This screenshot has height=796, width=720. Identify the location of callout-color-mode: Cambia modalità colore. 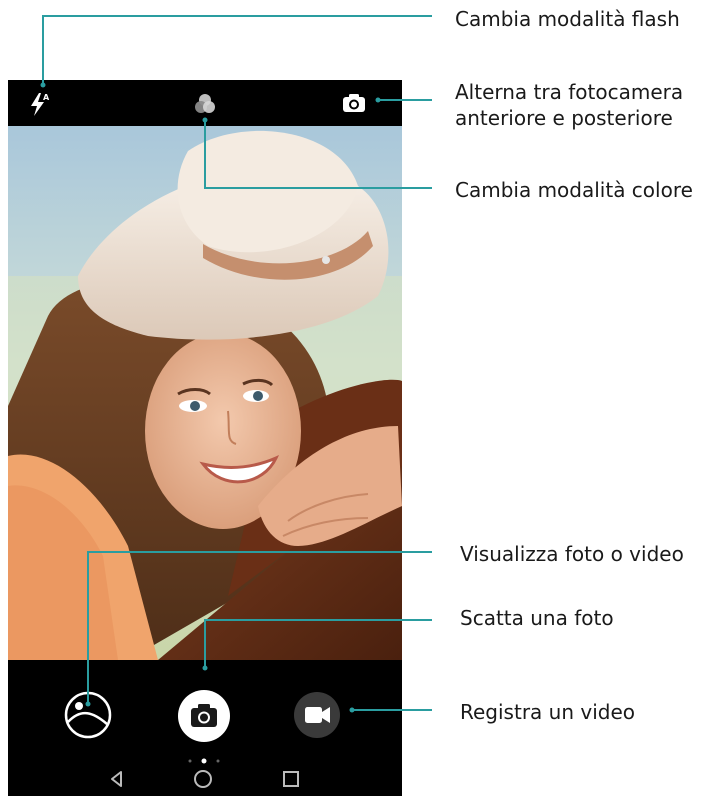
(574, 190).